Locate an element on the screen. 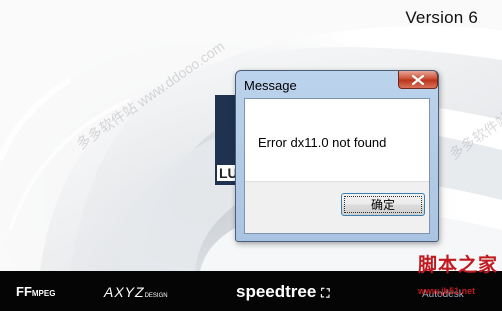 This screenshot has width=502, height=311. dialog-footer: 确定 is located at coordinates (337, 207).